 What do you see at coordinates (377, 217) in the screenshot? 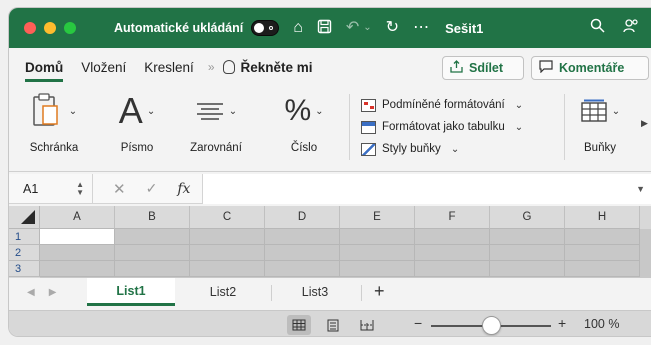
I see `column-header: E` at bounding box center [377, 217].